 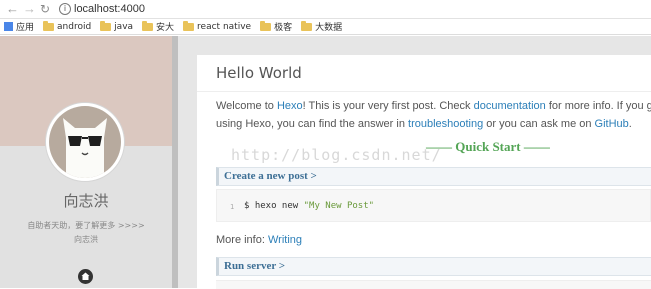 What do you see at coordinates (232, 207) in the screenshot?
I see `line-number: 1` at bounding box center [232, 207].